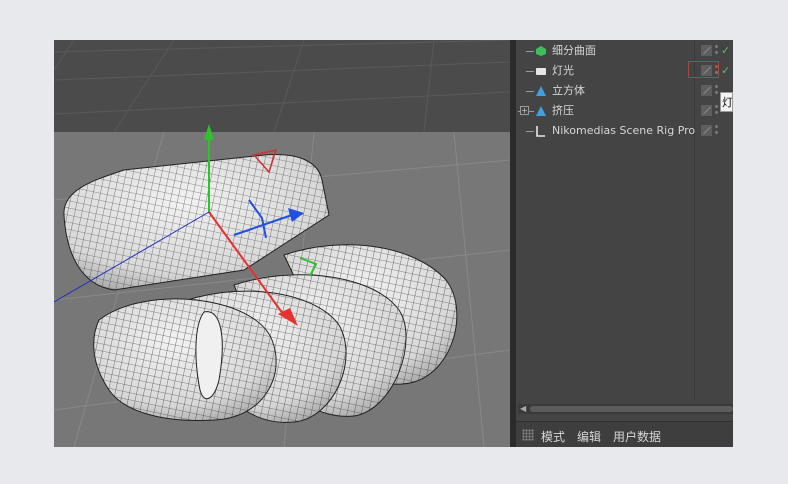 This screenshot has height=484, width=788. Describe the element at coordinates (563, 111) in the screenshot. I see `object-name: 挤压` at that location.